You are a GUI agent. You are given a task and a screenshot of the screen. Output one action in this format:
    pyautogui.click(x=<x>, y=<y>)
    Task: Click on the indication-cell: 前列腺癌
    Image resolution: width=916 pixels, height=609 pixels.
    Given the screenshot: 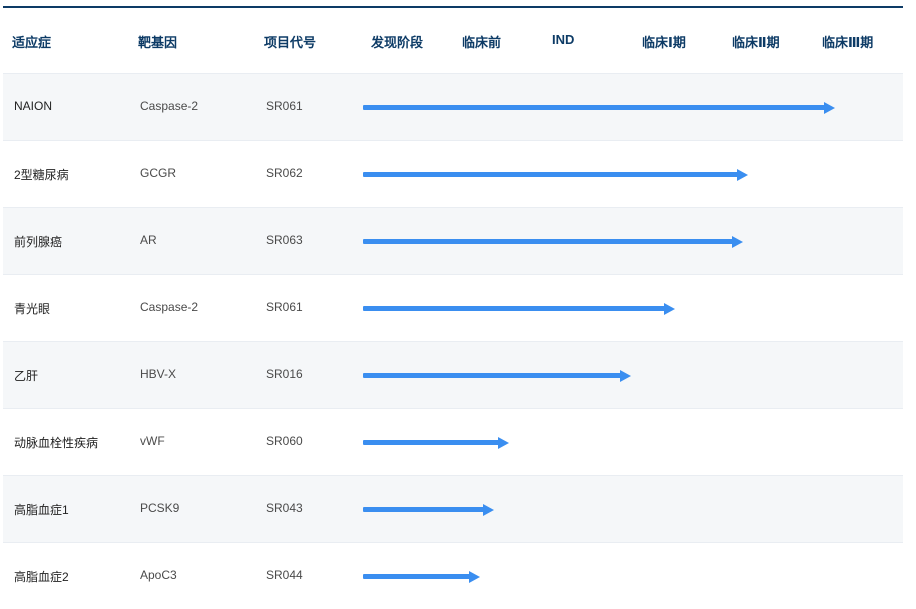 What is the action you would take?
    pyautogui.click(x=38, y=242)
    